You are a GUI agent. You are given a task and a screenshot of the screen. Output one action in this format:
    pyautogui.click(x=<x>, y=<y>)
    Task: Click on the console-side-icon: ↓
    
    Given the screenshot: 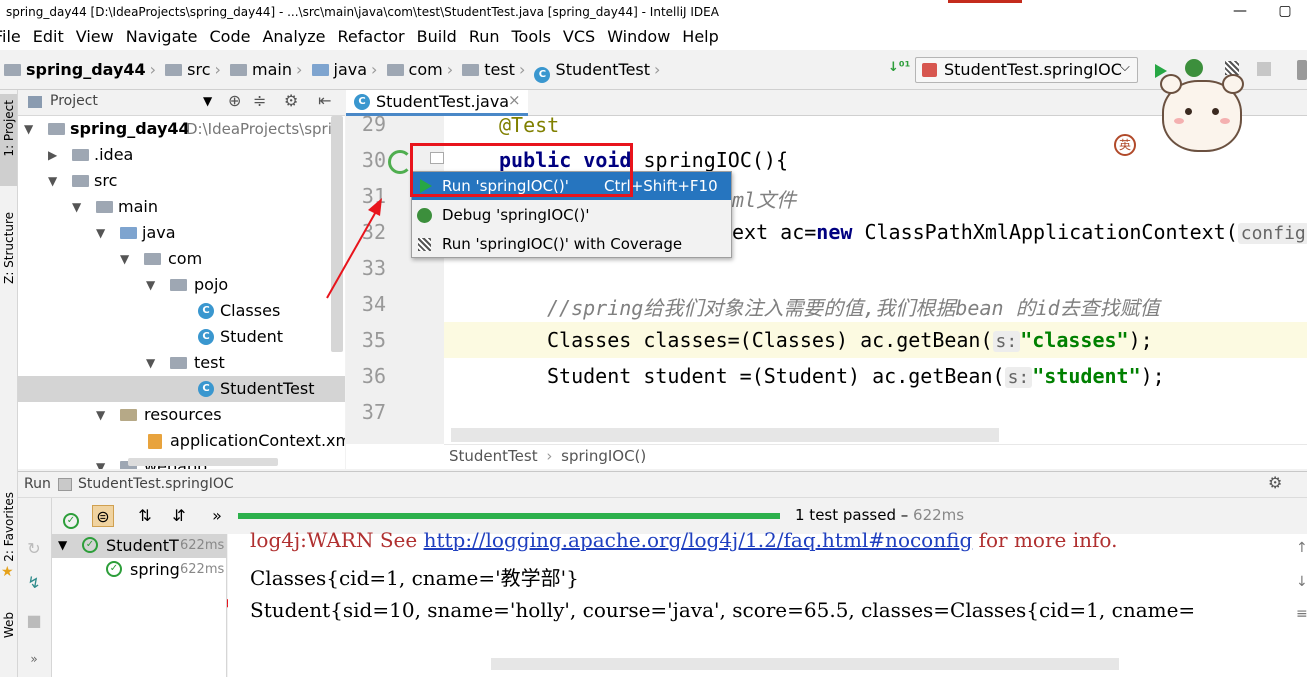 What is the action you would take?
    pyautogui.click(x=1301, y=582)
    